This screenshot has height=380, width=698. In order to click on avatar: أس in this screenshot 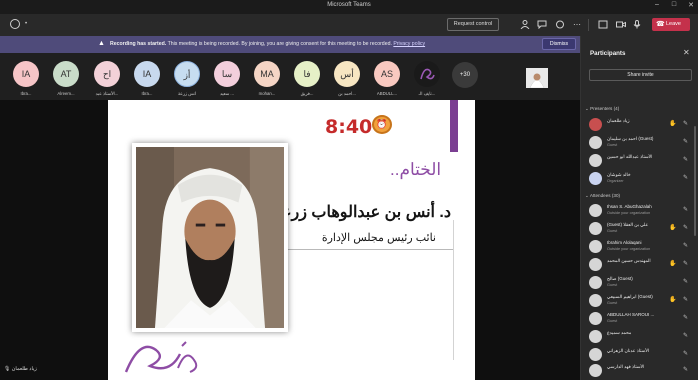, I will do `click(347, 74)`.